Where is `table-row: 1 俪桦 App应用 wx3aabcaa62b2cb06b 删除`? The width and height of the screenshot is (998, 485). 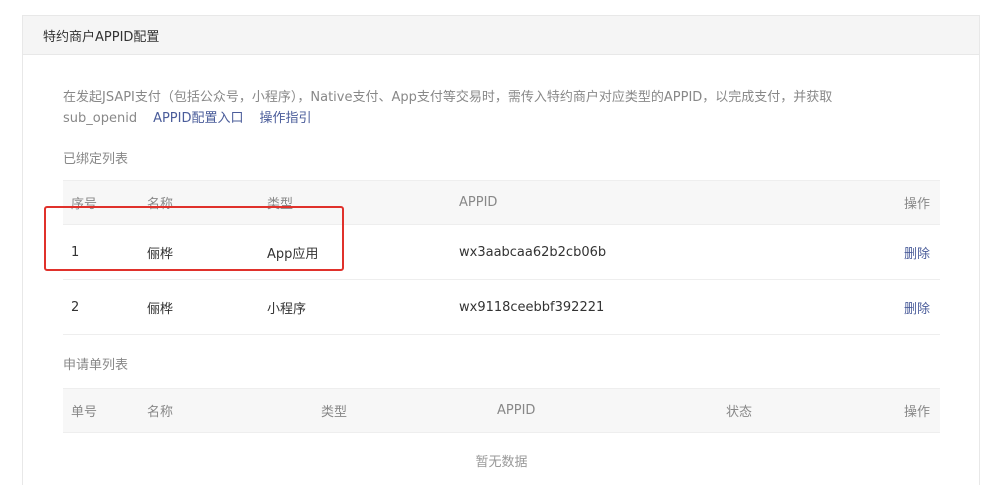
table-row: 1 俪桦 App应用 wx3aabcaa62b2cb06b 删除 is located at coordinates (501, 252).